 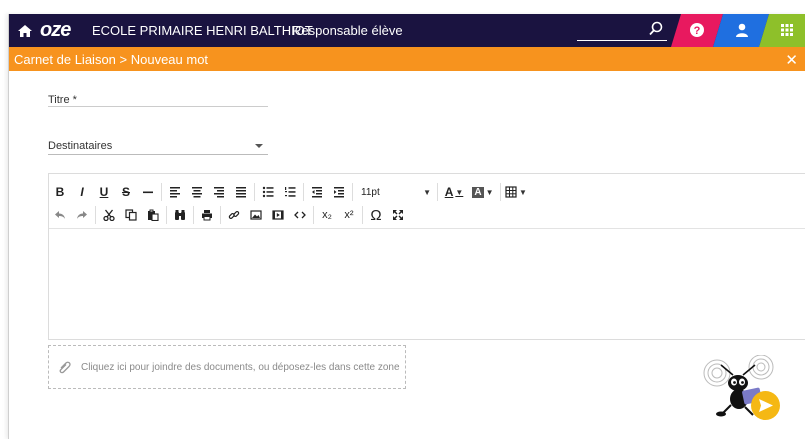 I want to click on table-button: ▼, so click(x=516, y=192).